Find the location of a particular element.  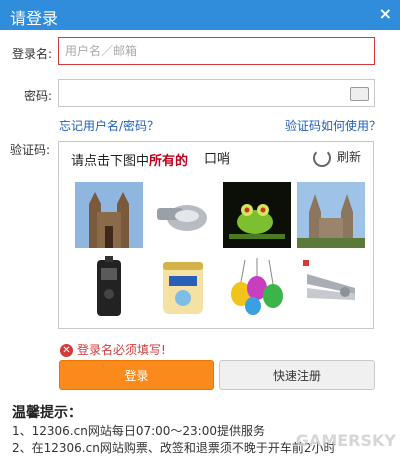

captcha-help-link: 验证码如何使用？ is located at coordinates (333, 125).